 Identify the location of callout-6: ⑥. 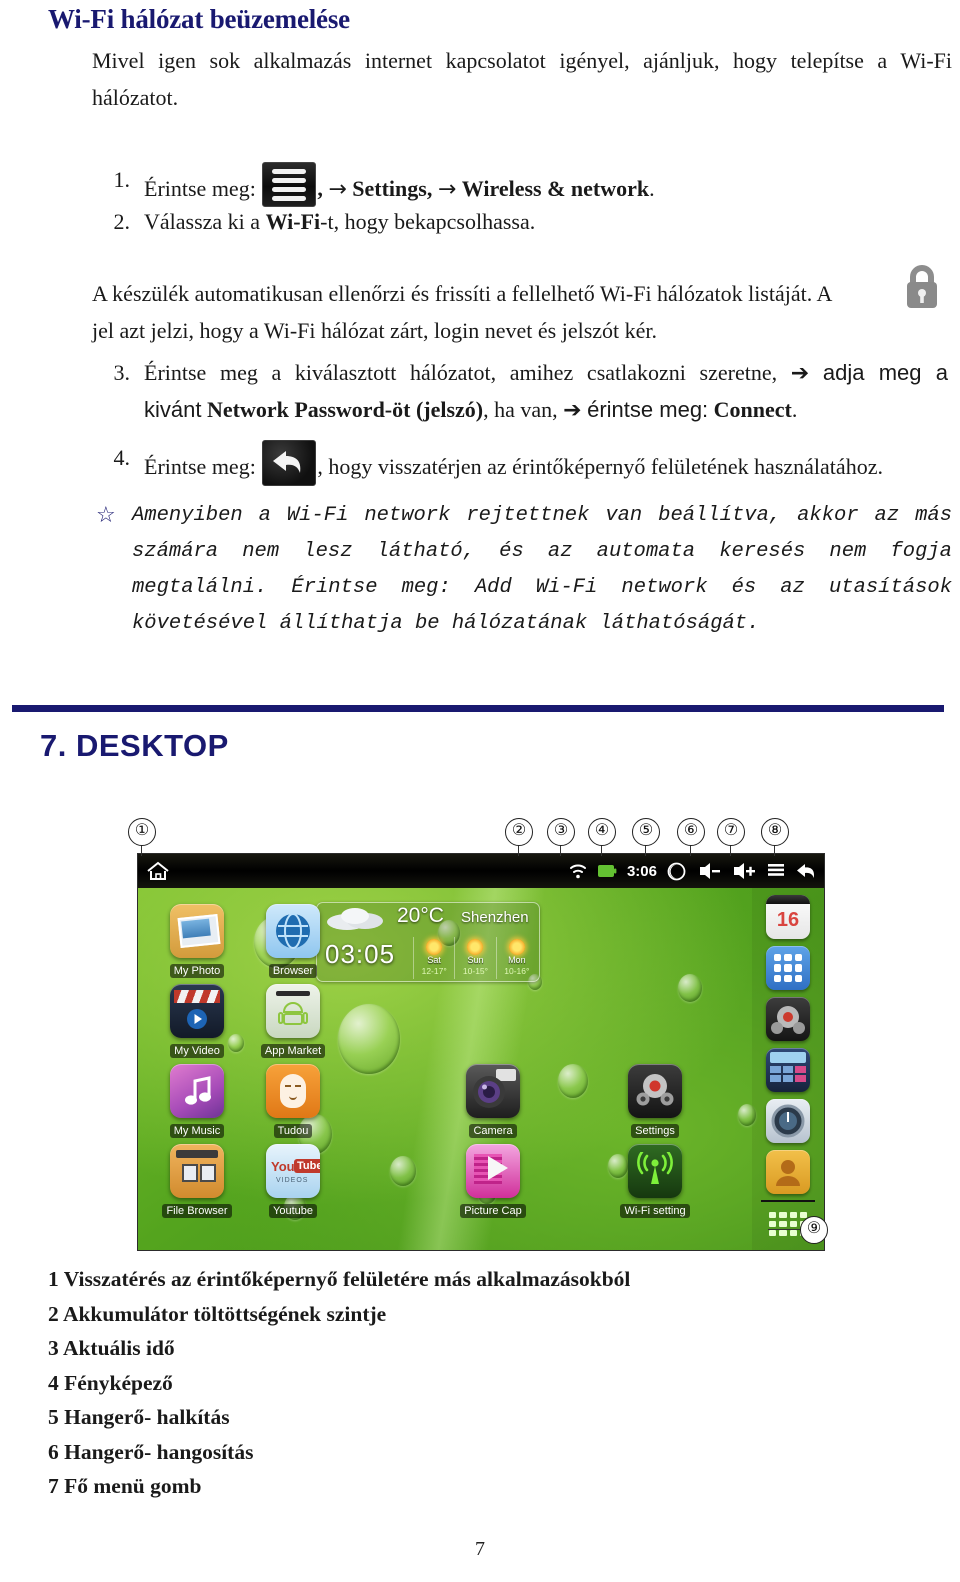
(691, 832).